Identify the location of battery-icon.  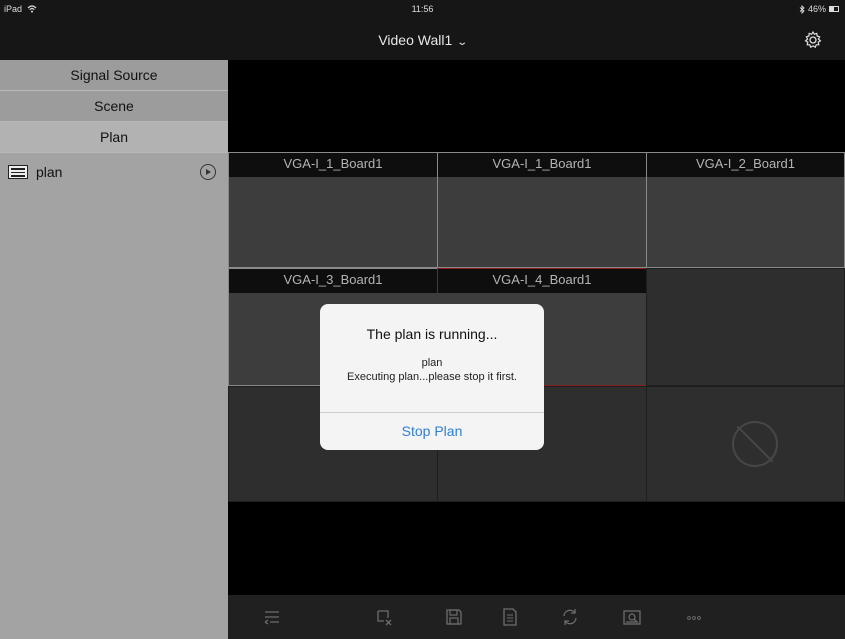
(834, 9).